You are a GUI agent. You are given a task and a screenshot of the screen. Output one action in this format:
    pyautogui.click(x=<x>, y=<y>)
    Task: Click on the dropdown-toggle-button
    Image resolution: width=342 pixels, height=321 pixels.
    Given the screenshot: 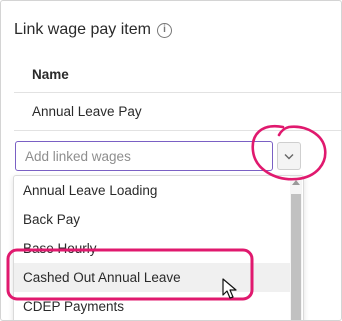 What is the action you would take?
    pyautogui.click(x=289, y=156)
    